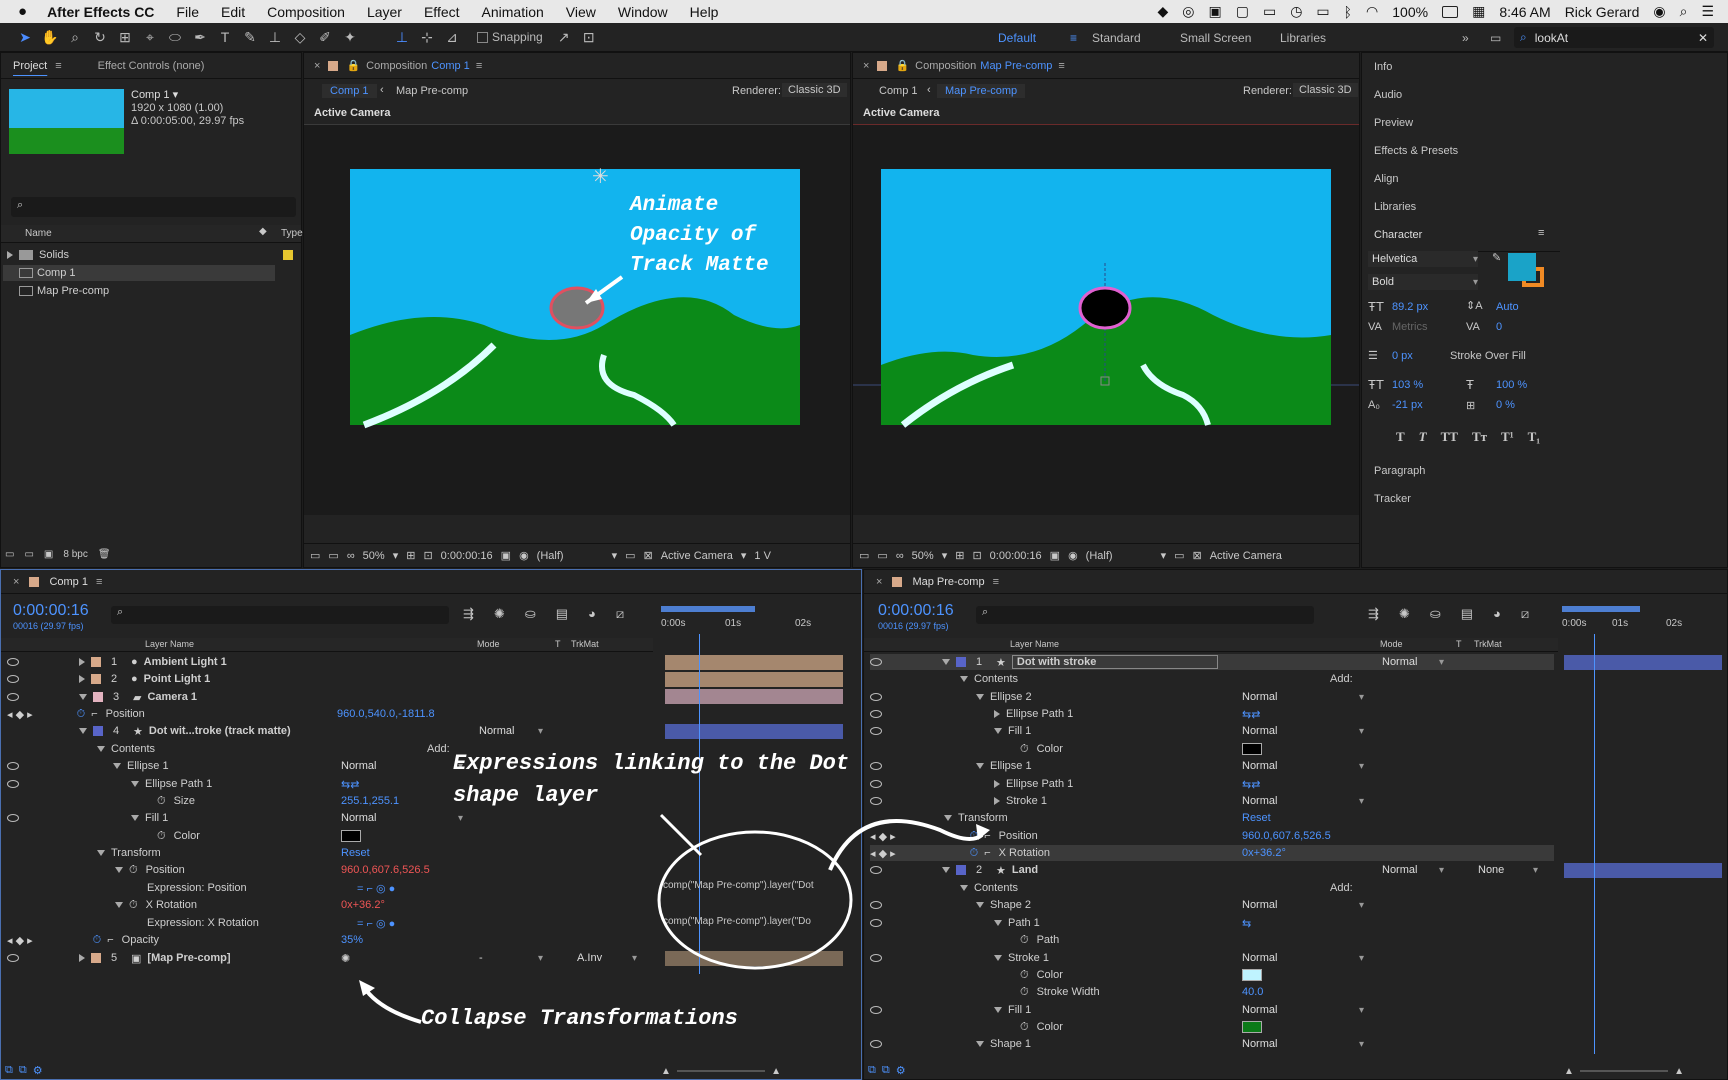 The width and height of the screenshot is (1728, 1080). Describe the element at coordinates (1522, 267) in the screenshot. I see `fill-color-box` at that location.